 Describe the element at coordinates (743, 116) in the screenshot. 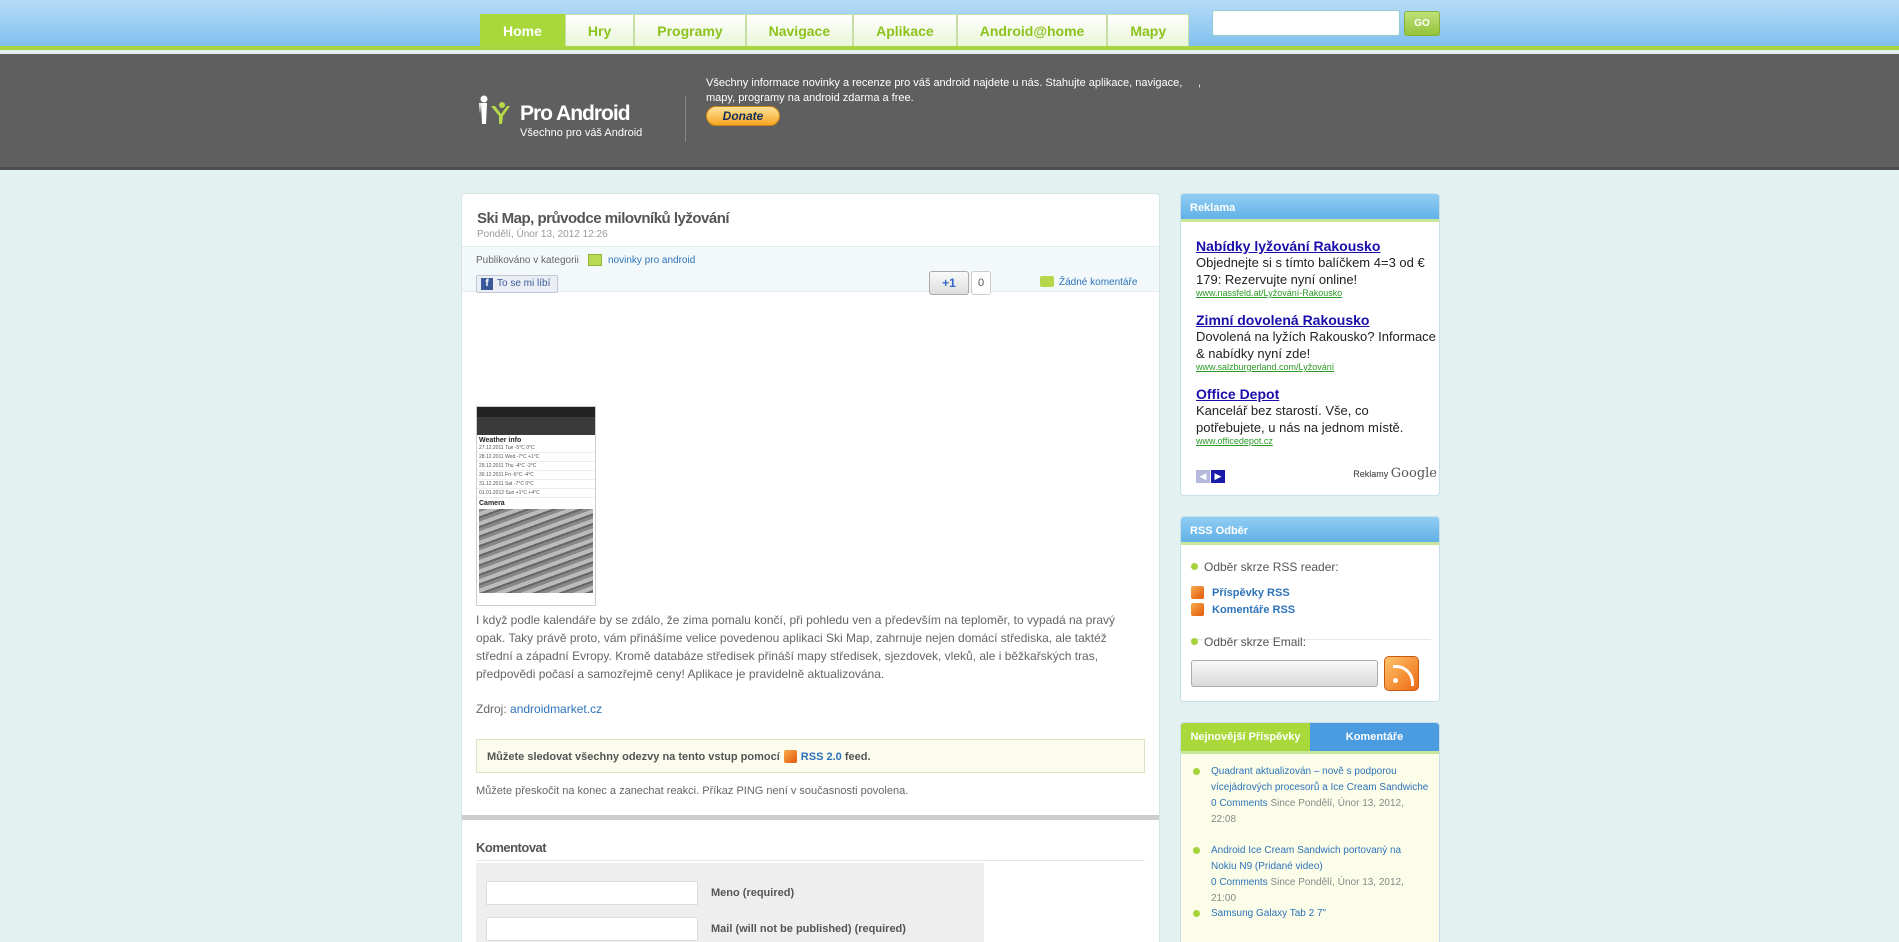

I see `donate-button: Donate` at that location.